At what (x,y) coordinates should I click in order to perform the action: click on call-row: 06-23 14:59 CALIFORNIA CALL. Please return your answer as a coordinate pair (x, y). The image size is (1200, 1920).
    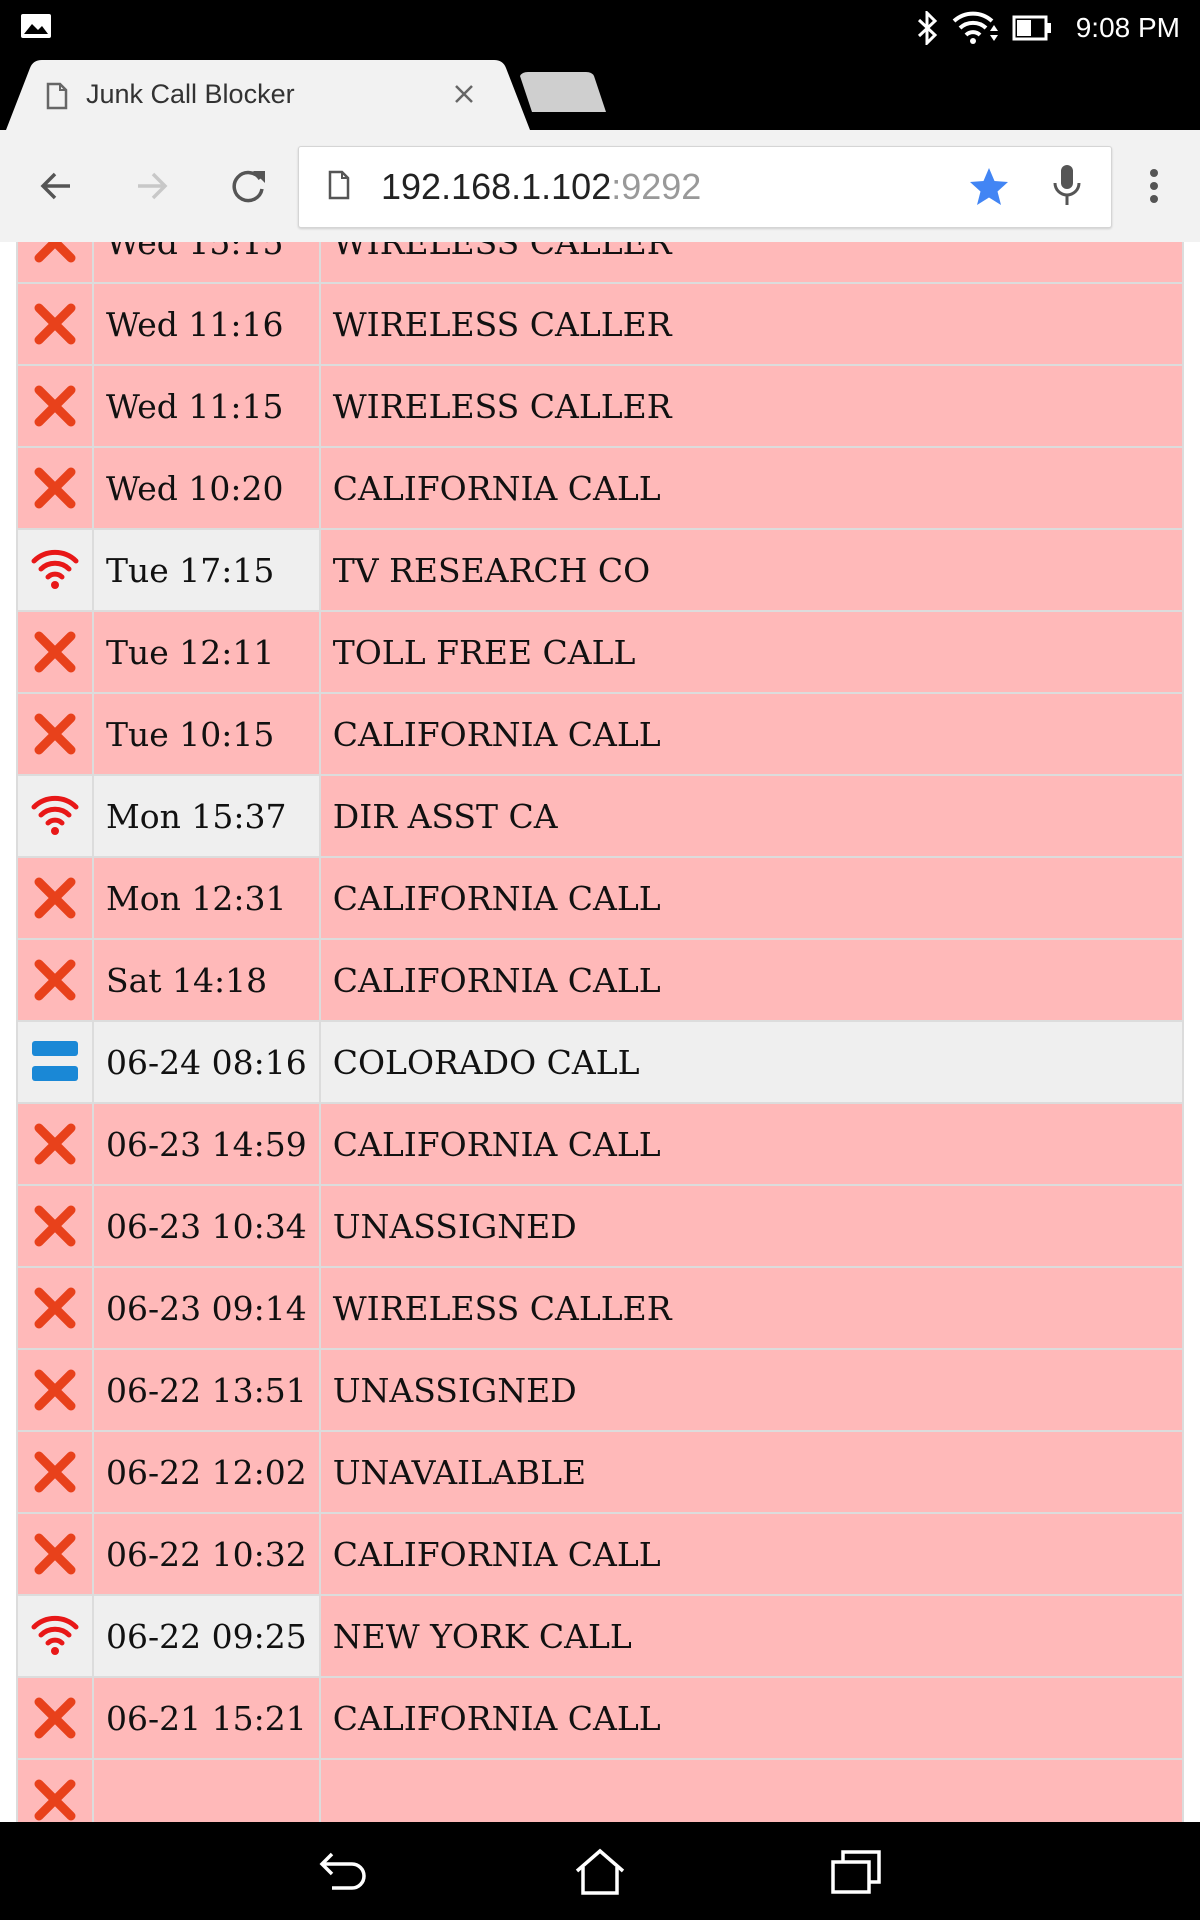
    Looking at the image, I should click on (600, 1144).